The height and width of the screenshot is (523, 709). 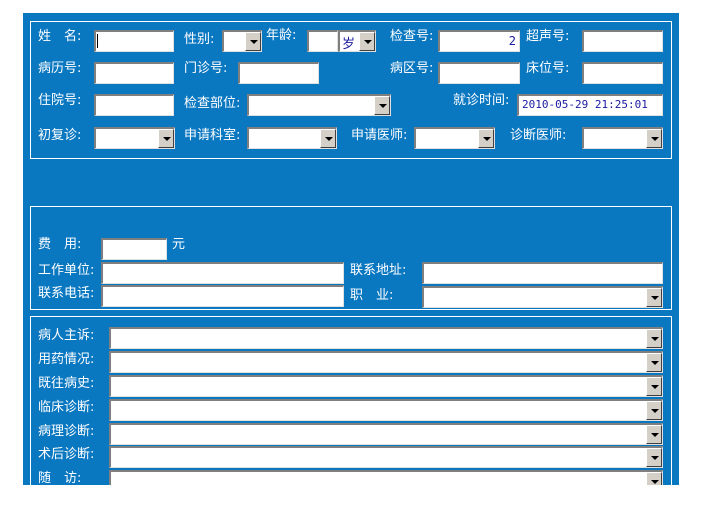 What do you see at coordinates (412, 68) in the screenshot?
I see `ward-label: 病区号:` at bounding box center [412, 68].